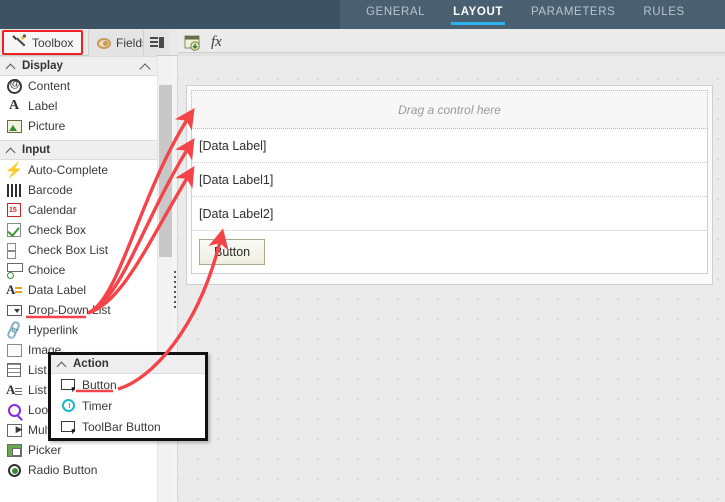 The image size is (725, 502). Describe the element at coordinates (478, 14) in the screenshot. I see `tab-layout: LAYOUT` at that location.